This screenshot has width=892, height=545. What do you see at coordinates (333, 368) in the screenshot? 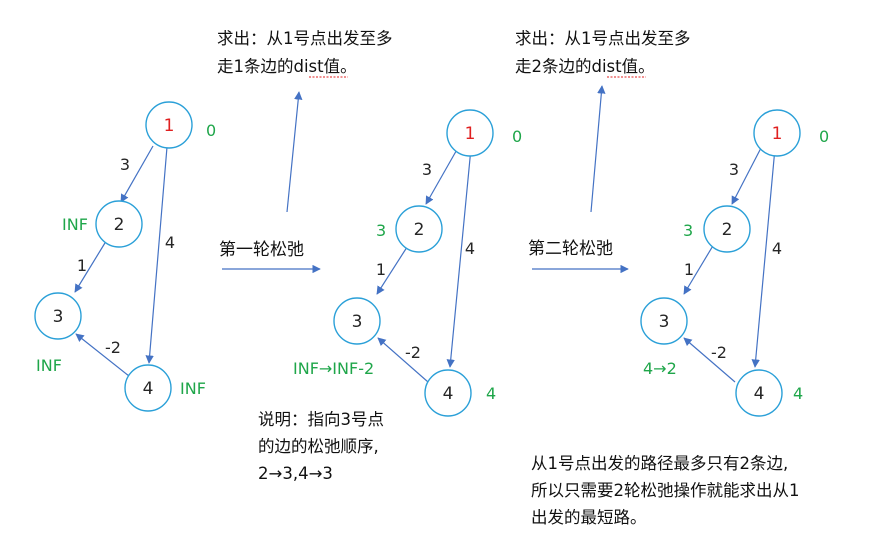
I see `dist-node-3: INF→INF-2` at bounding box center [333, 368].